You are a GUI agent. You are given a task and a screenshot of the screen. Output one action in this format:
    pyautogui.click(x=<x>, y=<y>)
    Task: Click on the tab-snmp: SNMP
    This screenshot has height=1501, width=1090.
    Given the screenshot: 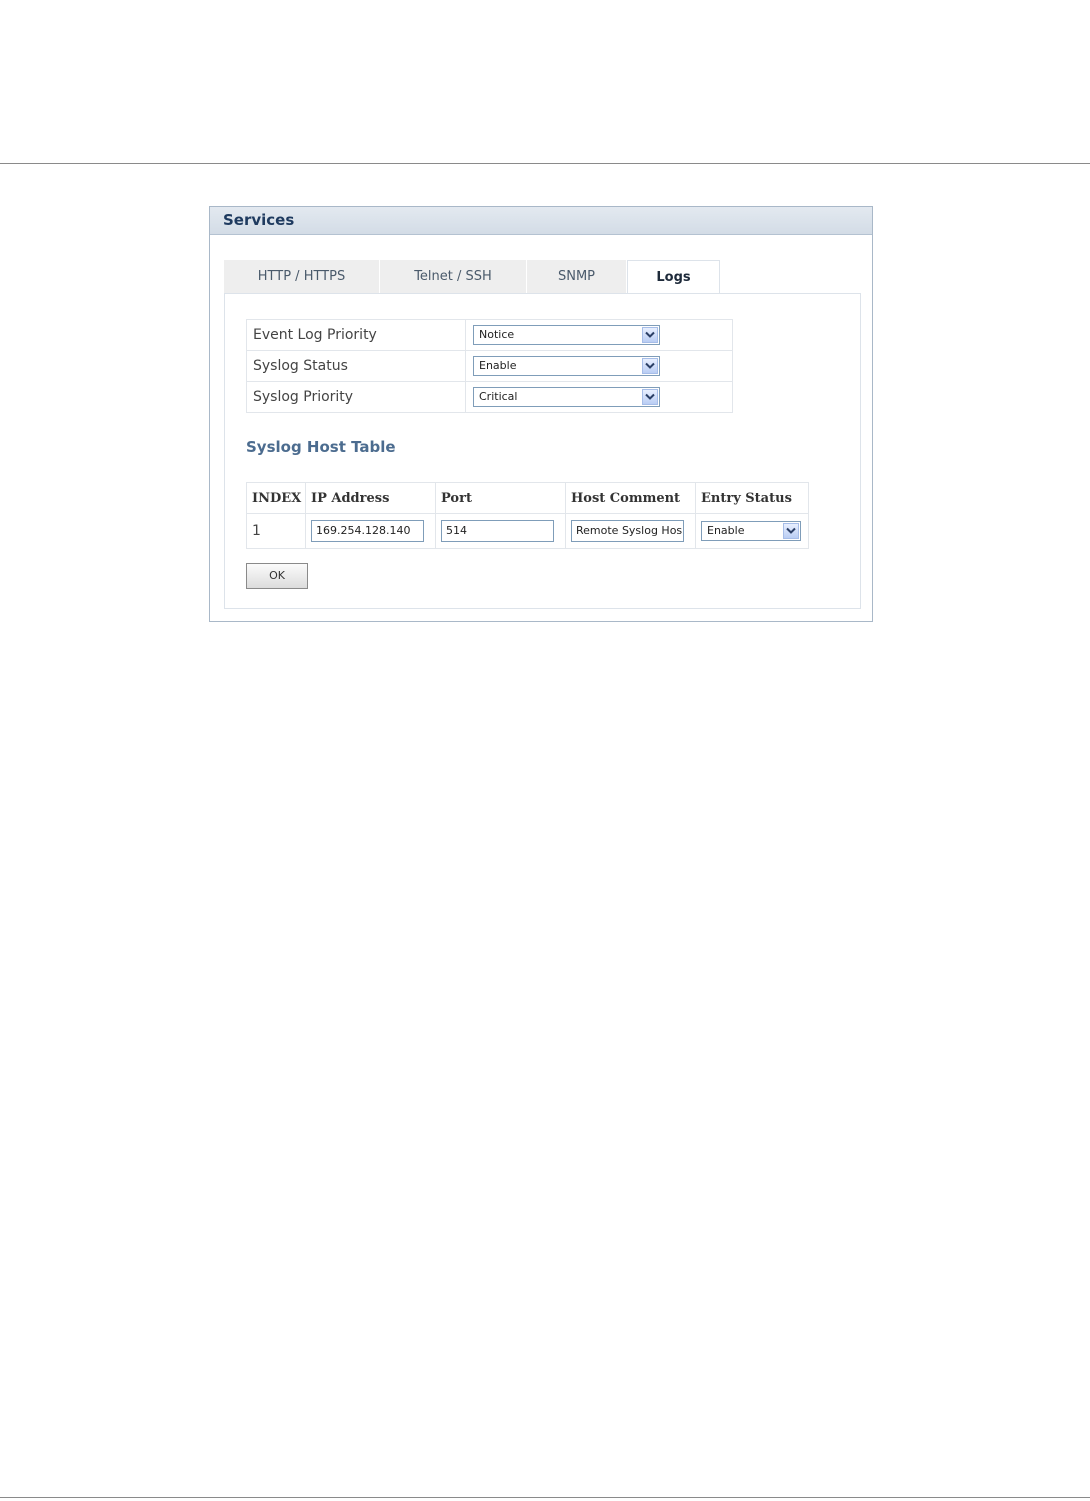 What is the action you would take?
    pyautogui.click(x=577, y=276)
    